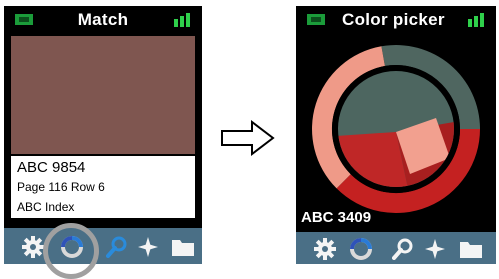 This screenshot has width=499, height=279. I want to click on color-code: ABC 3409, so click(336, 217).